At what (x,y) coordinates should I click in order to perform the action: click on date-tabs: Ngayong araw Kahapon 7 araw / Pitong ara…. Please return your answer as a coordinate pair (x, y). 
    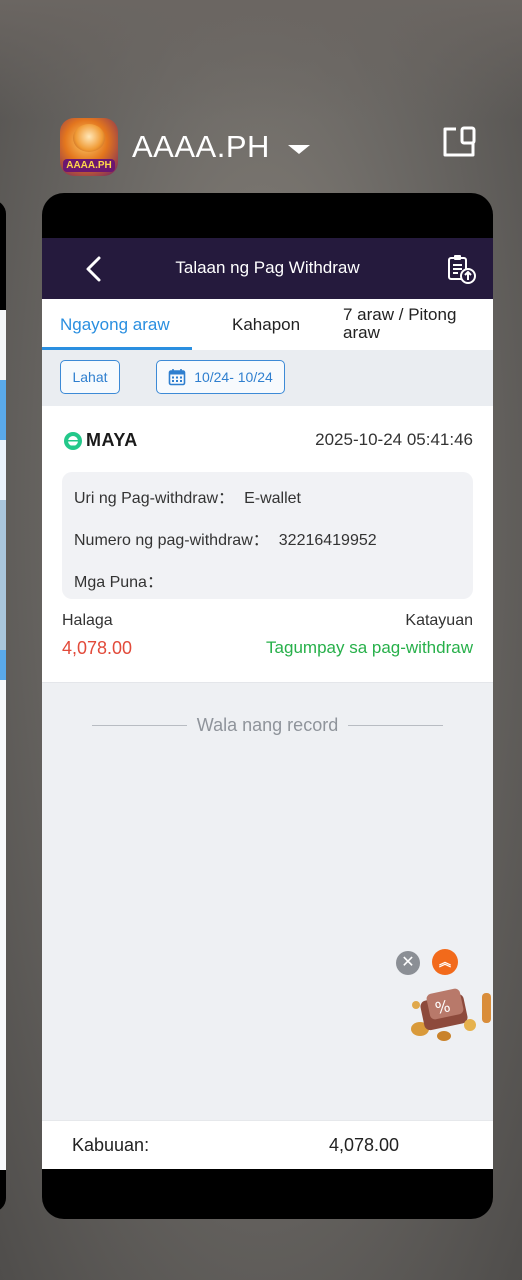
    Looking at the image, I should click on (267, 324).